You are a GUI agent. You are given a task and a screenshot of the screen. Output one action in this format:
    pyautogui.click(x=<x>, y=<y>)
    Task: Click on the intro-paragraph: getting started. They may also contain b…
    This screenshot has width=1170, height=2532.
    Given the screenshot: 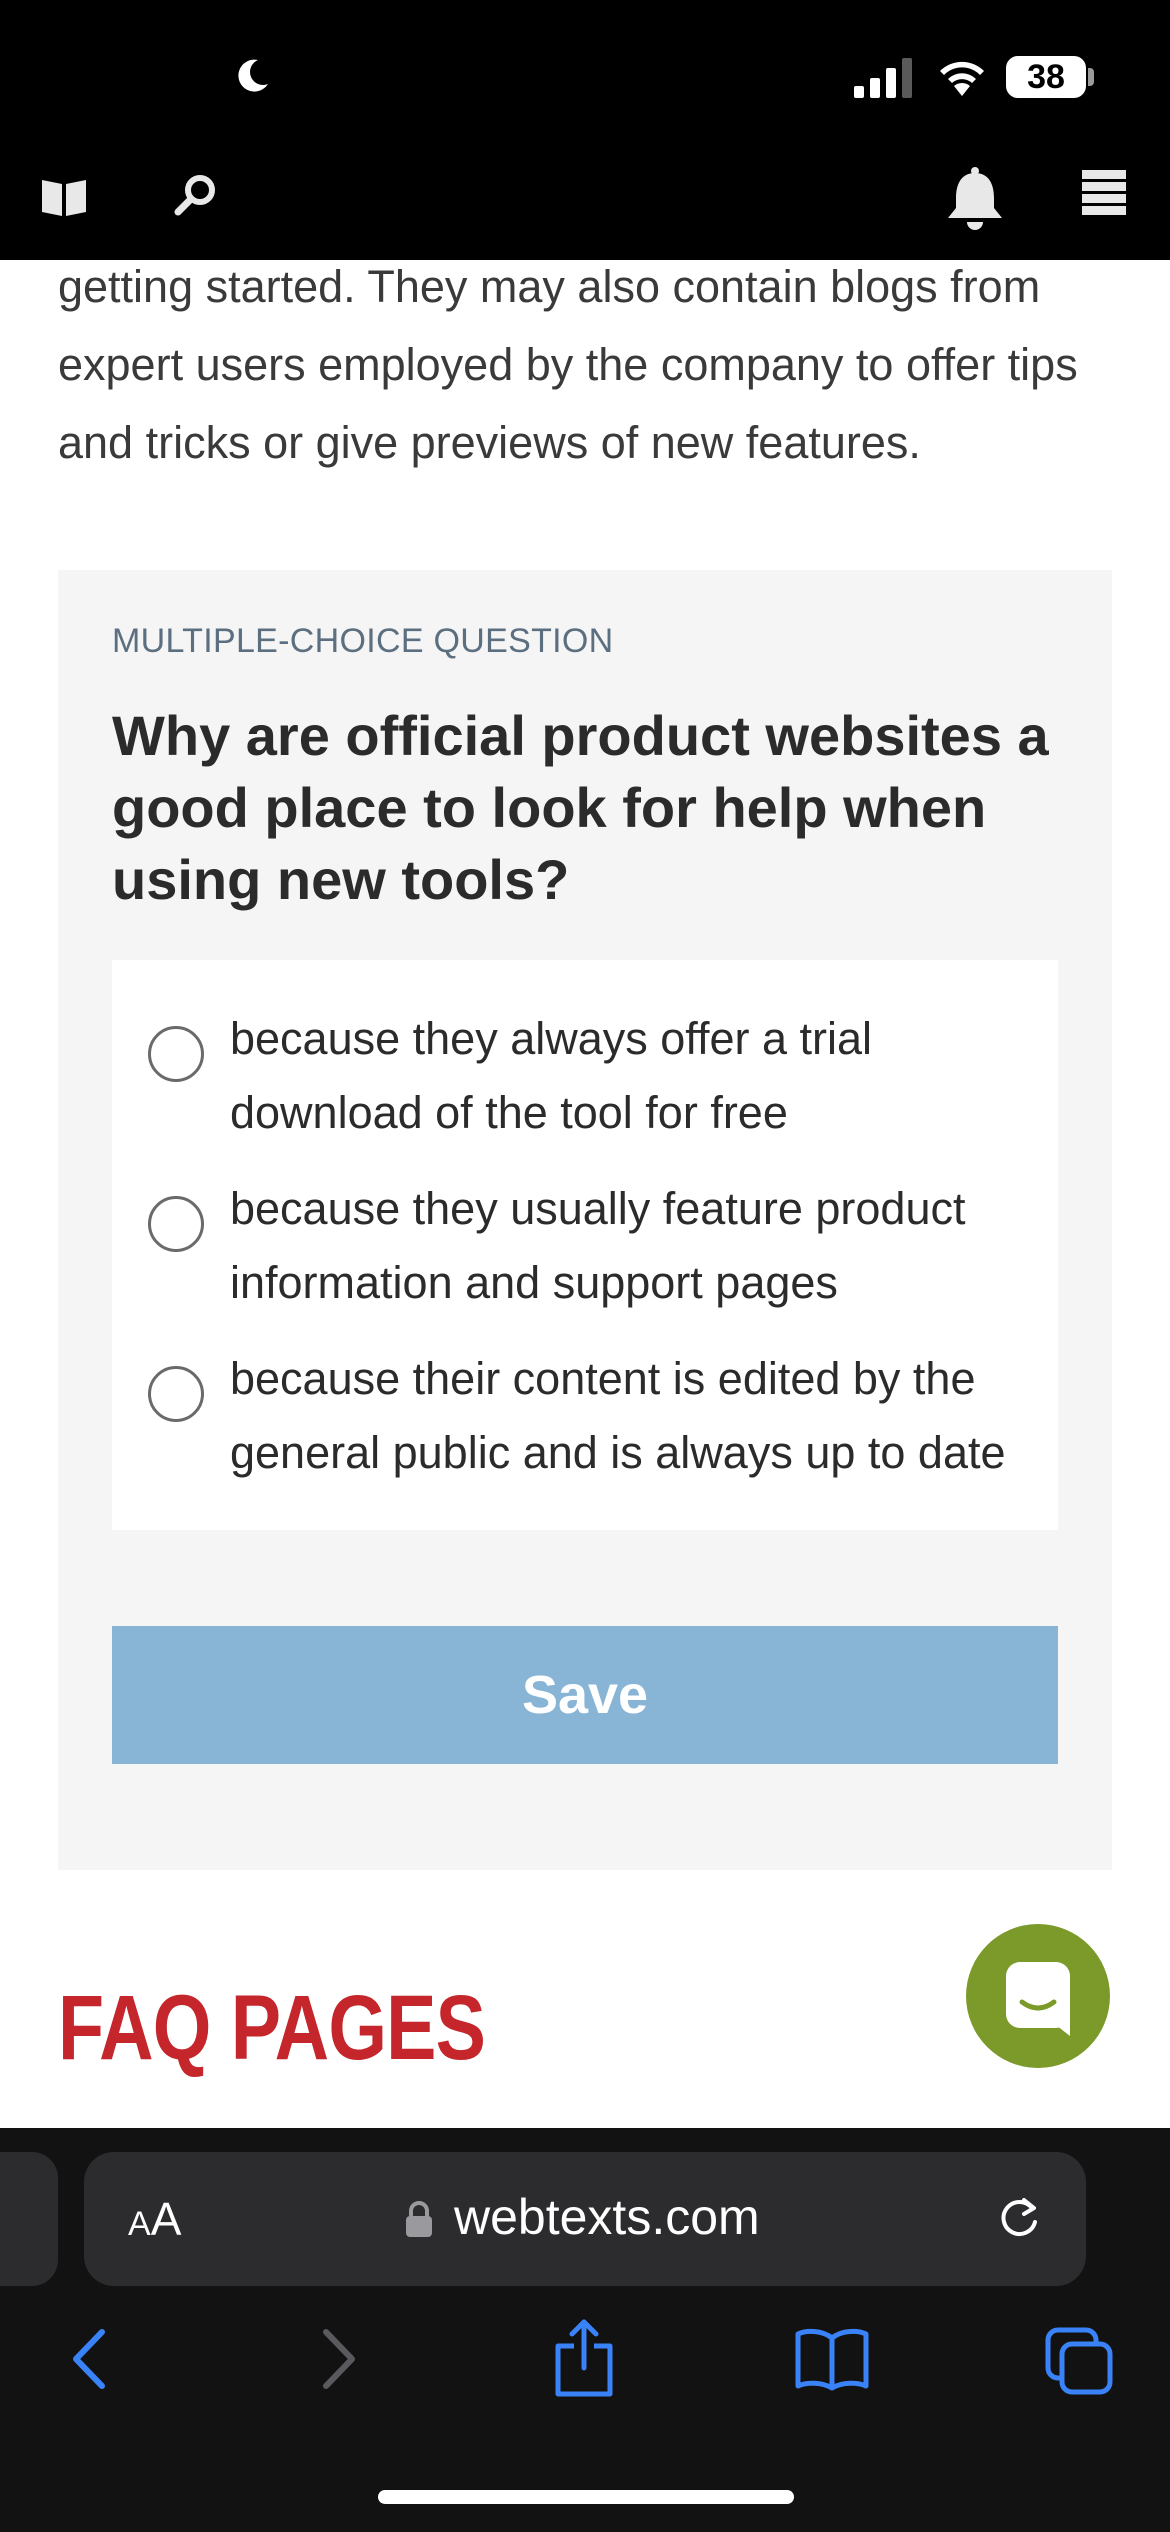 What is the action you would take?
    pyautogui.click(x=568, y=364)
    